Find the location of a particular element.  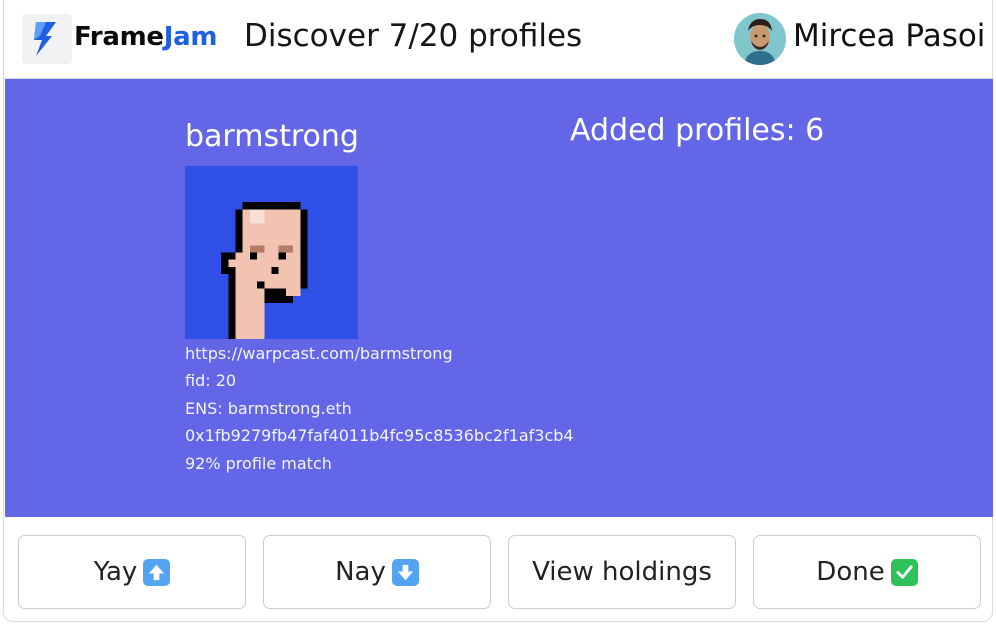

up-arrow-icon is located at coordinates (157, 572).